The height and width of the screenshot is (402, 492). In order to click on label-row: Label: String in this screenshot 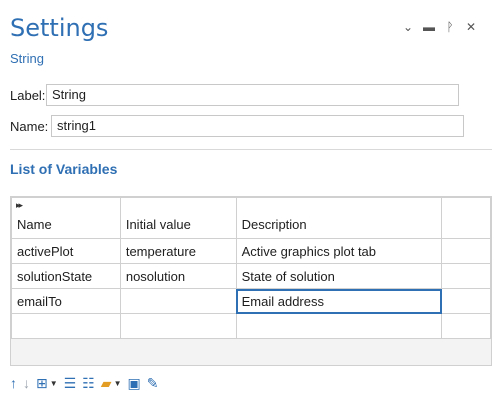, I will do `click(234, 95)`.